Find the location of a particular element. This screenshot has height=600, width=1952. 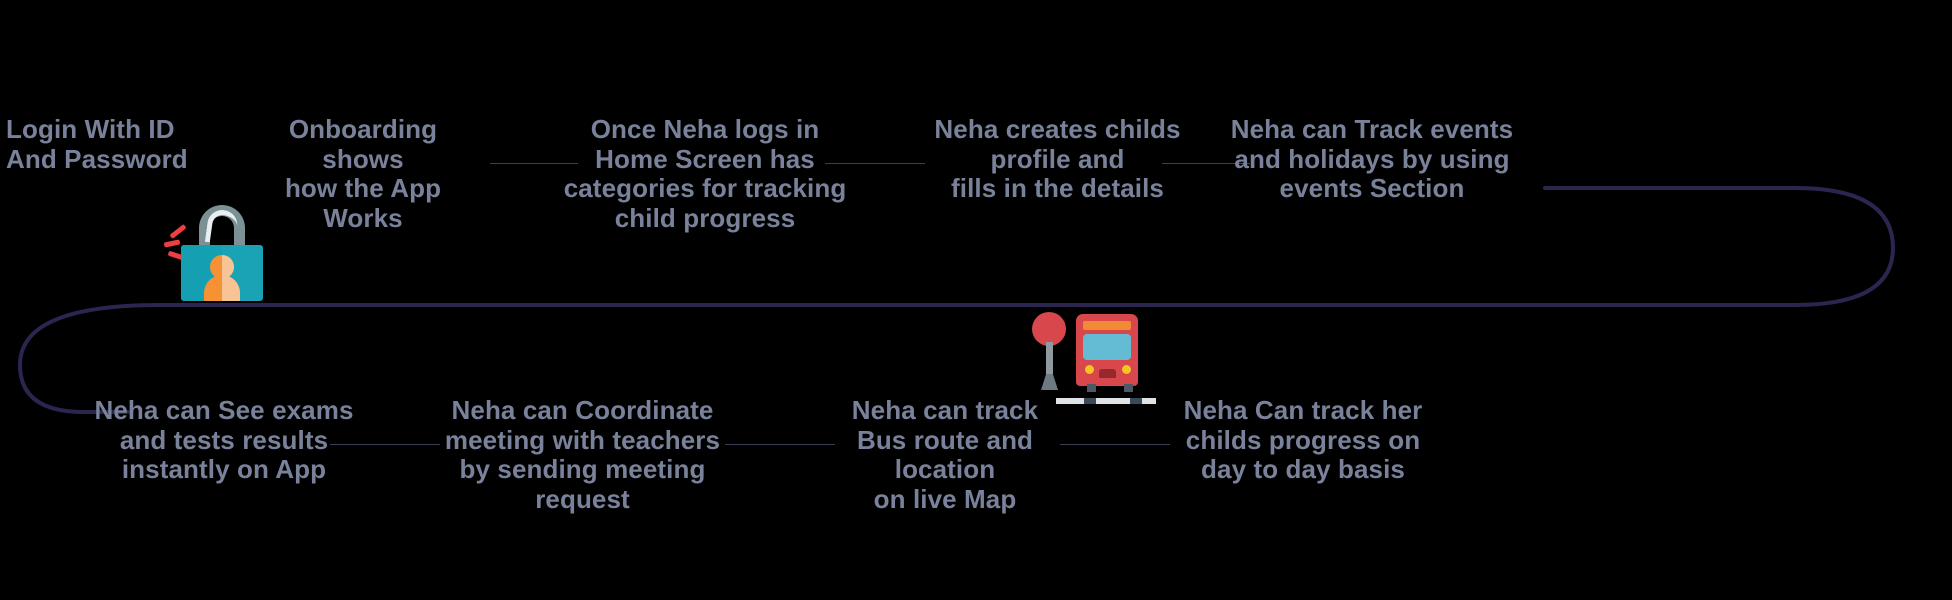

lock-with-user-icon is located at coordinates (213, 255).